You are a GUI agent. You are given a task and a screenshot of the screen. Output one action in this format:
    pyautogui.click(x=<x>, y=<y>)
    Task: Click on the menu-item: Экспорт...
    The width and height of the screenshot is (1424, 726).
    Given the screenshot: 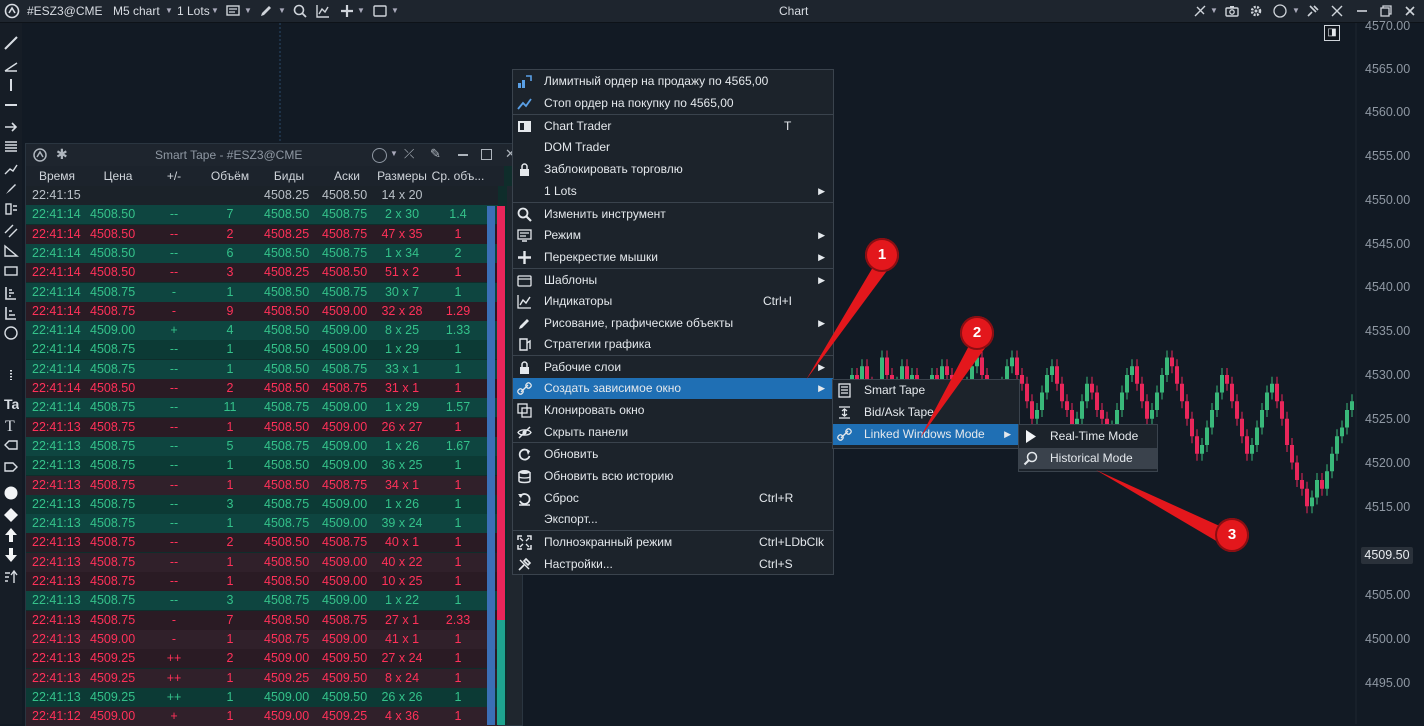 What is the action you would take?
    pyautogui.click(x=673, y=519)
    